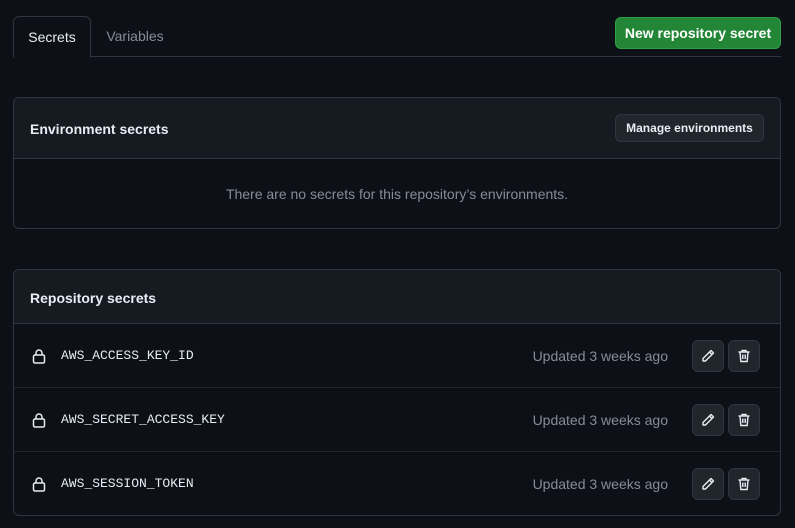 The height and width of the screenshot is (528, 795). Describe the element at coordinates (127, 483) in the screenshot. I see `secret-name: AWS_SESSION_TOKEN` at that location.